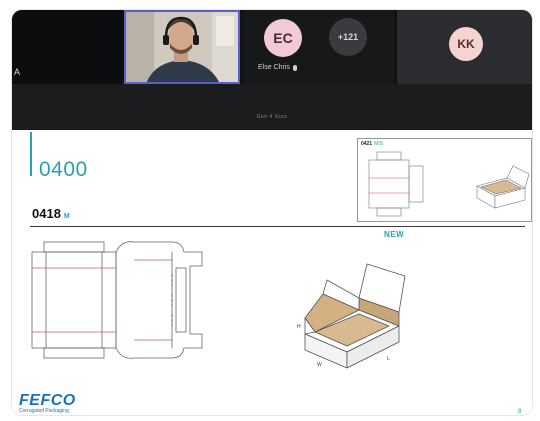 This screenshot has height=421, width=540. I want to click on preview-thumbnail: 0421 M/S, so click(444, 180).